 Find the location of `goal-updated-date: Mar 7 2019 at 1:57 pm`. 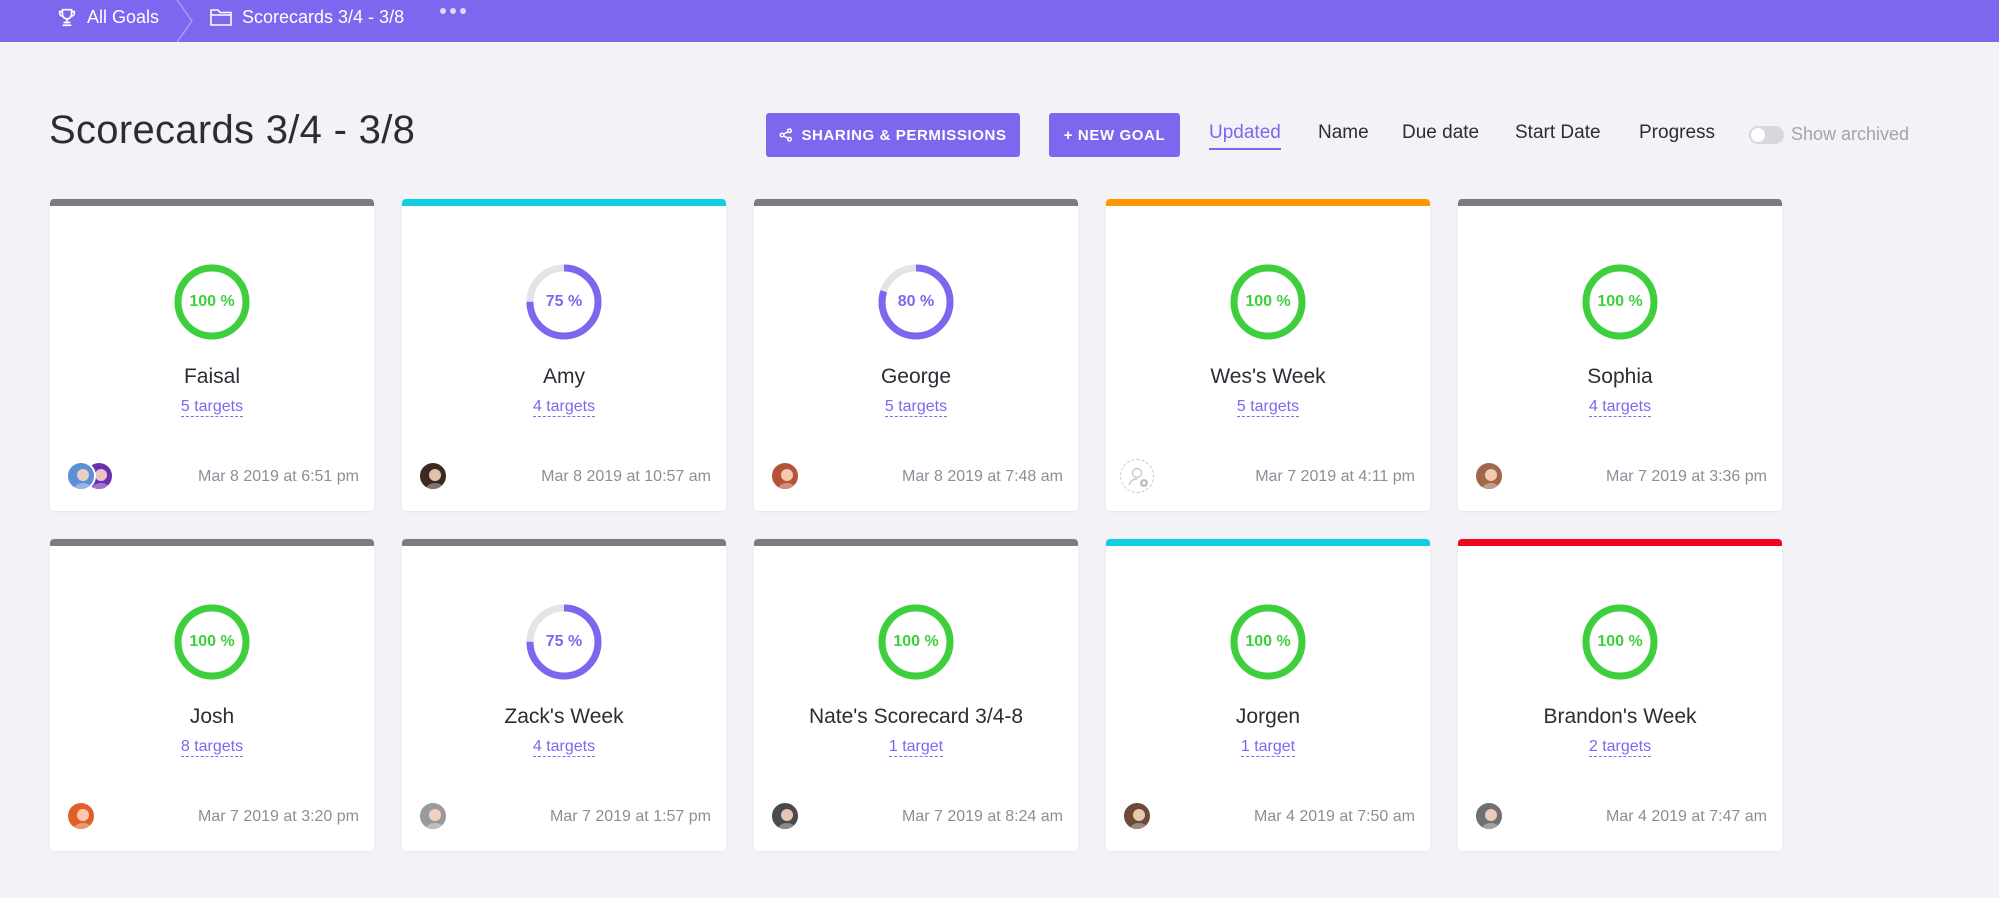

goal-updated-date: Mar 7 2019 at 1:57 pm is located at coordinates (630, 816).